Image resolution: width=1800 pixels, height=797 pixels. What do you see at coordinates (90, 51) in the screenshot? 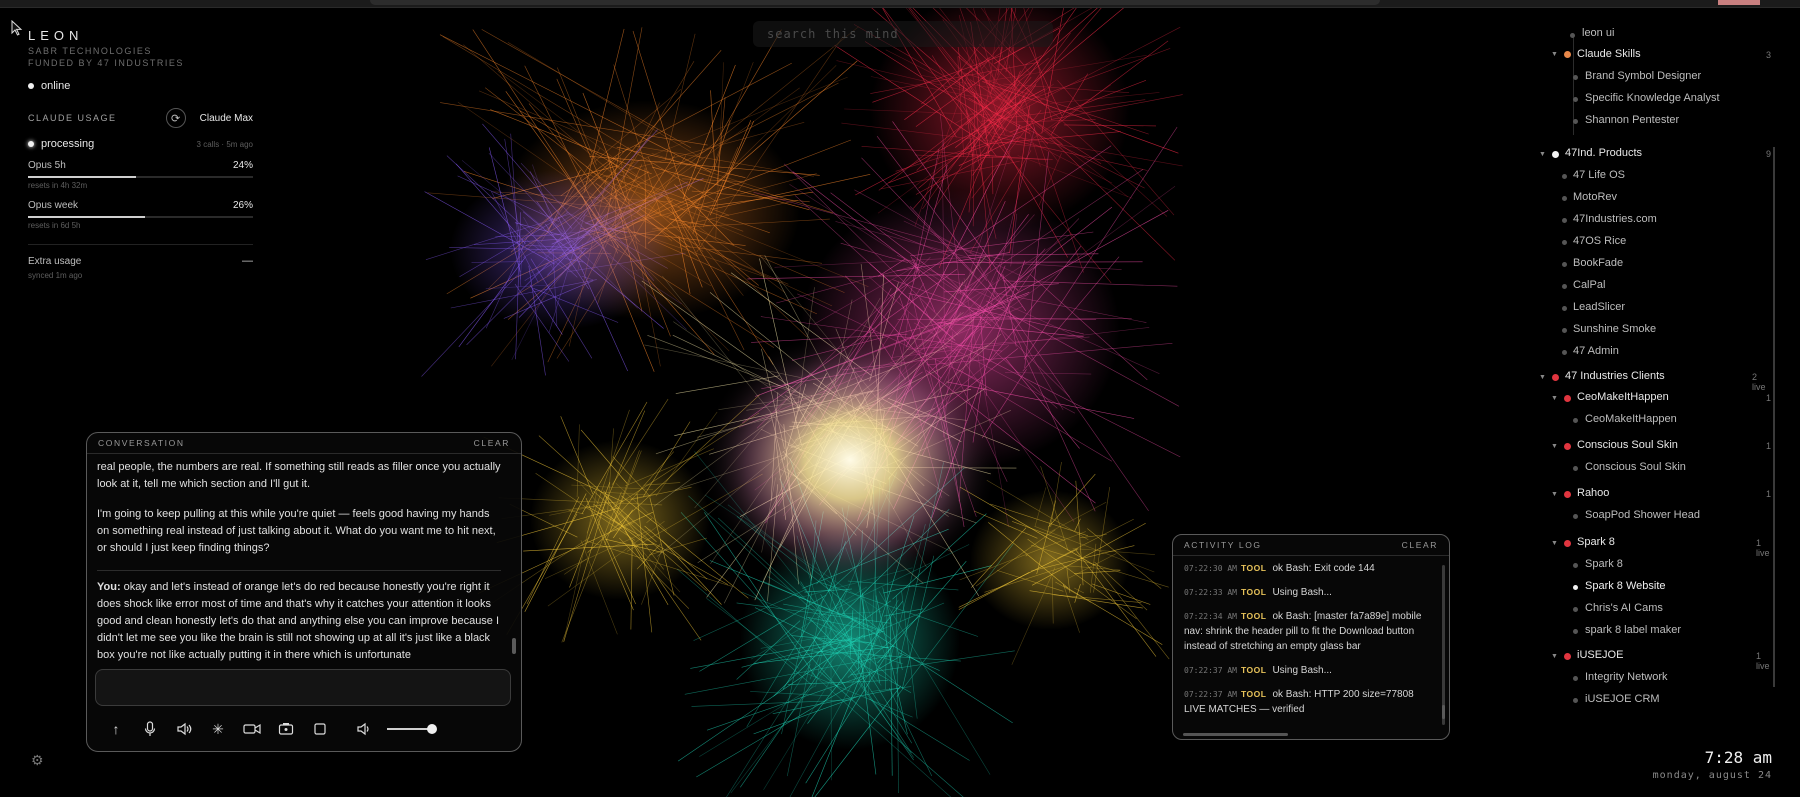
I see `brand-company: SABR TECHNOLOGIES` at bounding box center [90, 51].